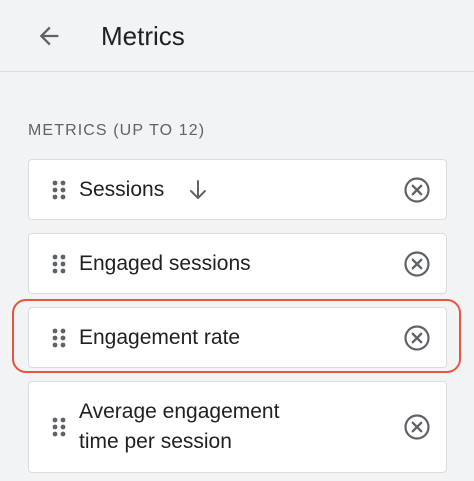 This screenshot has width=474, height=481. Describe the element at coordinates (198, 190) in the screenshot. I see `arrow-down-icon` at that location.